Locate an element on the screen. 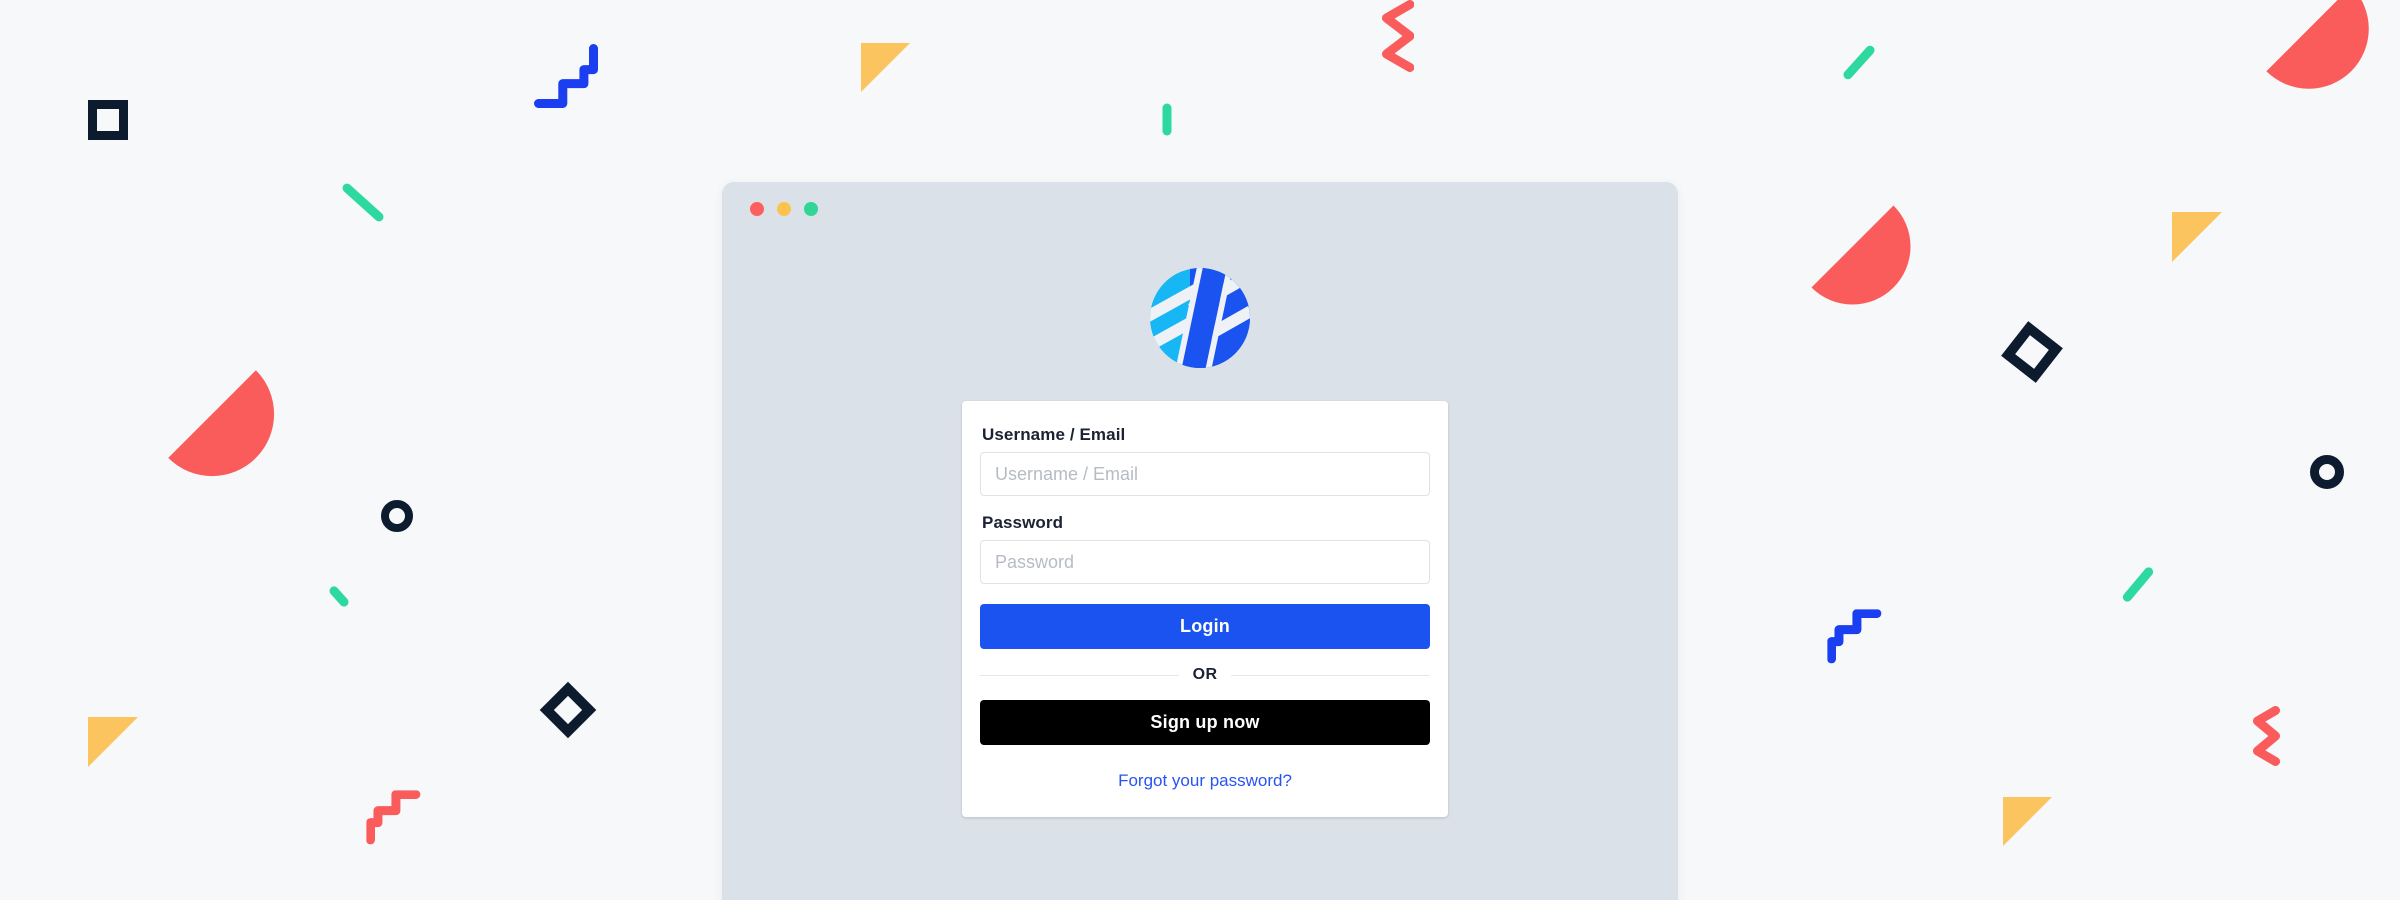 This screenshot has width=2400, height=900. circle-outline-2-icon is located at coordinates (2327, 472).